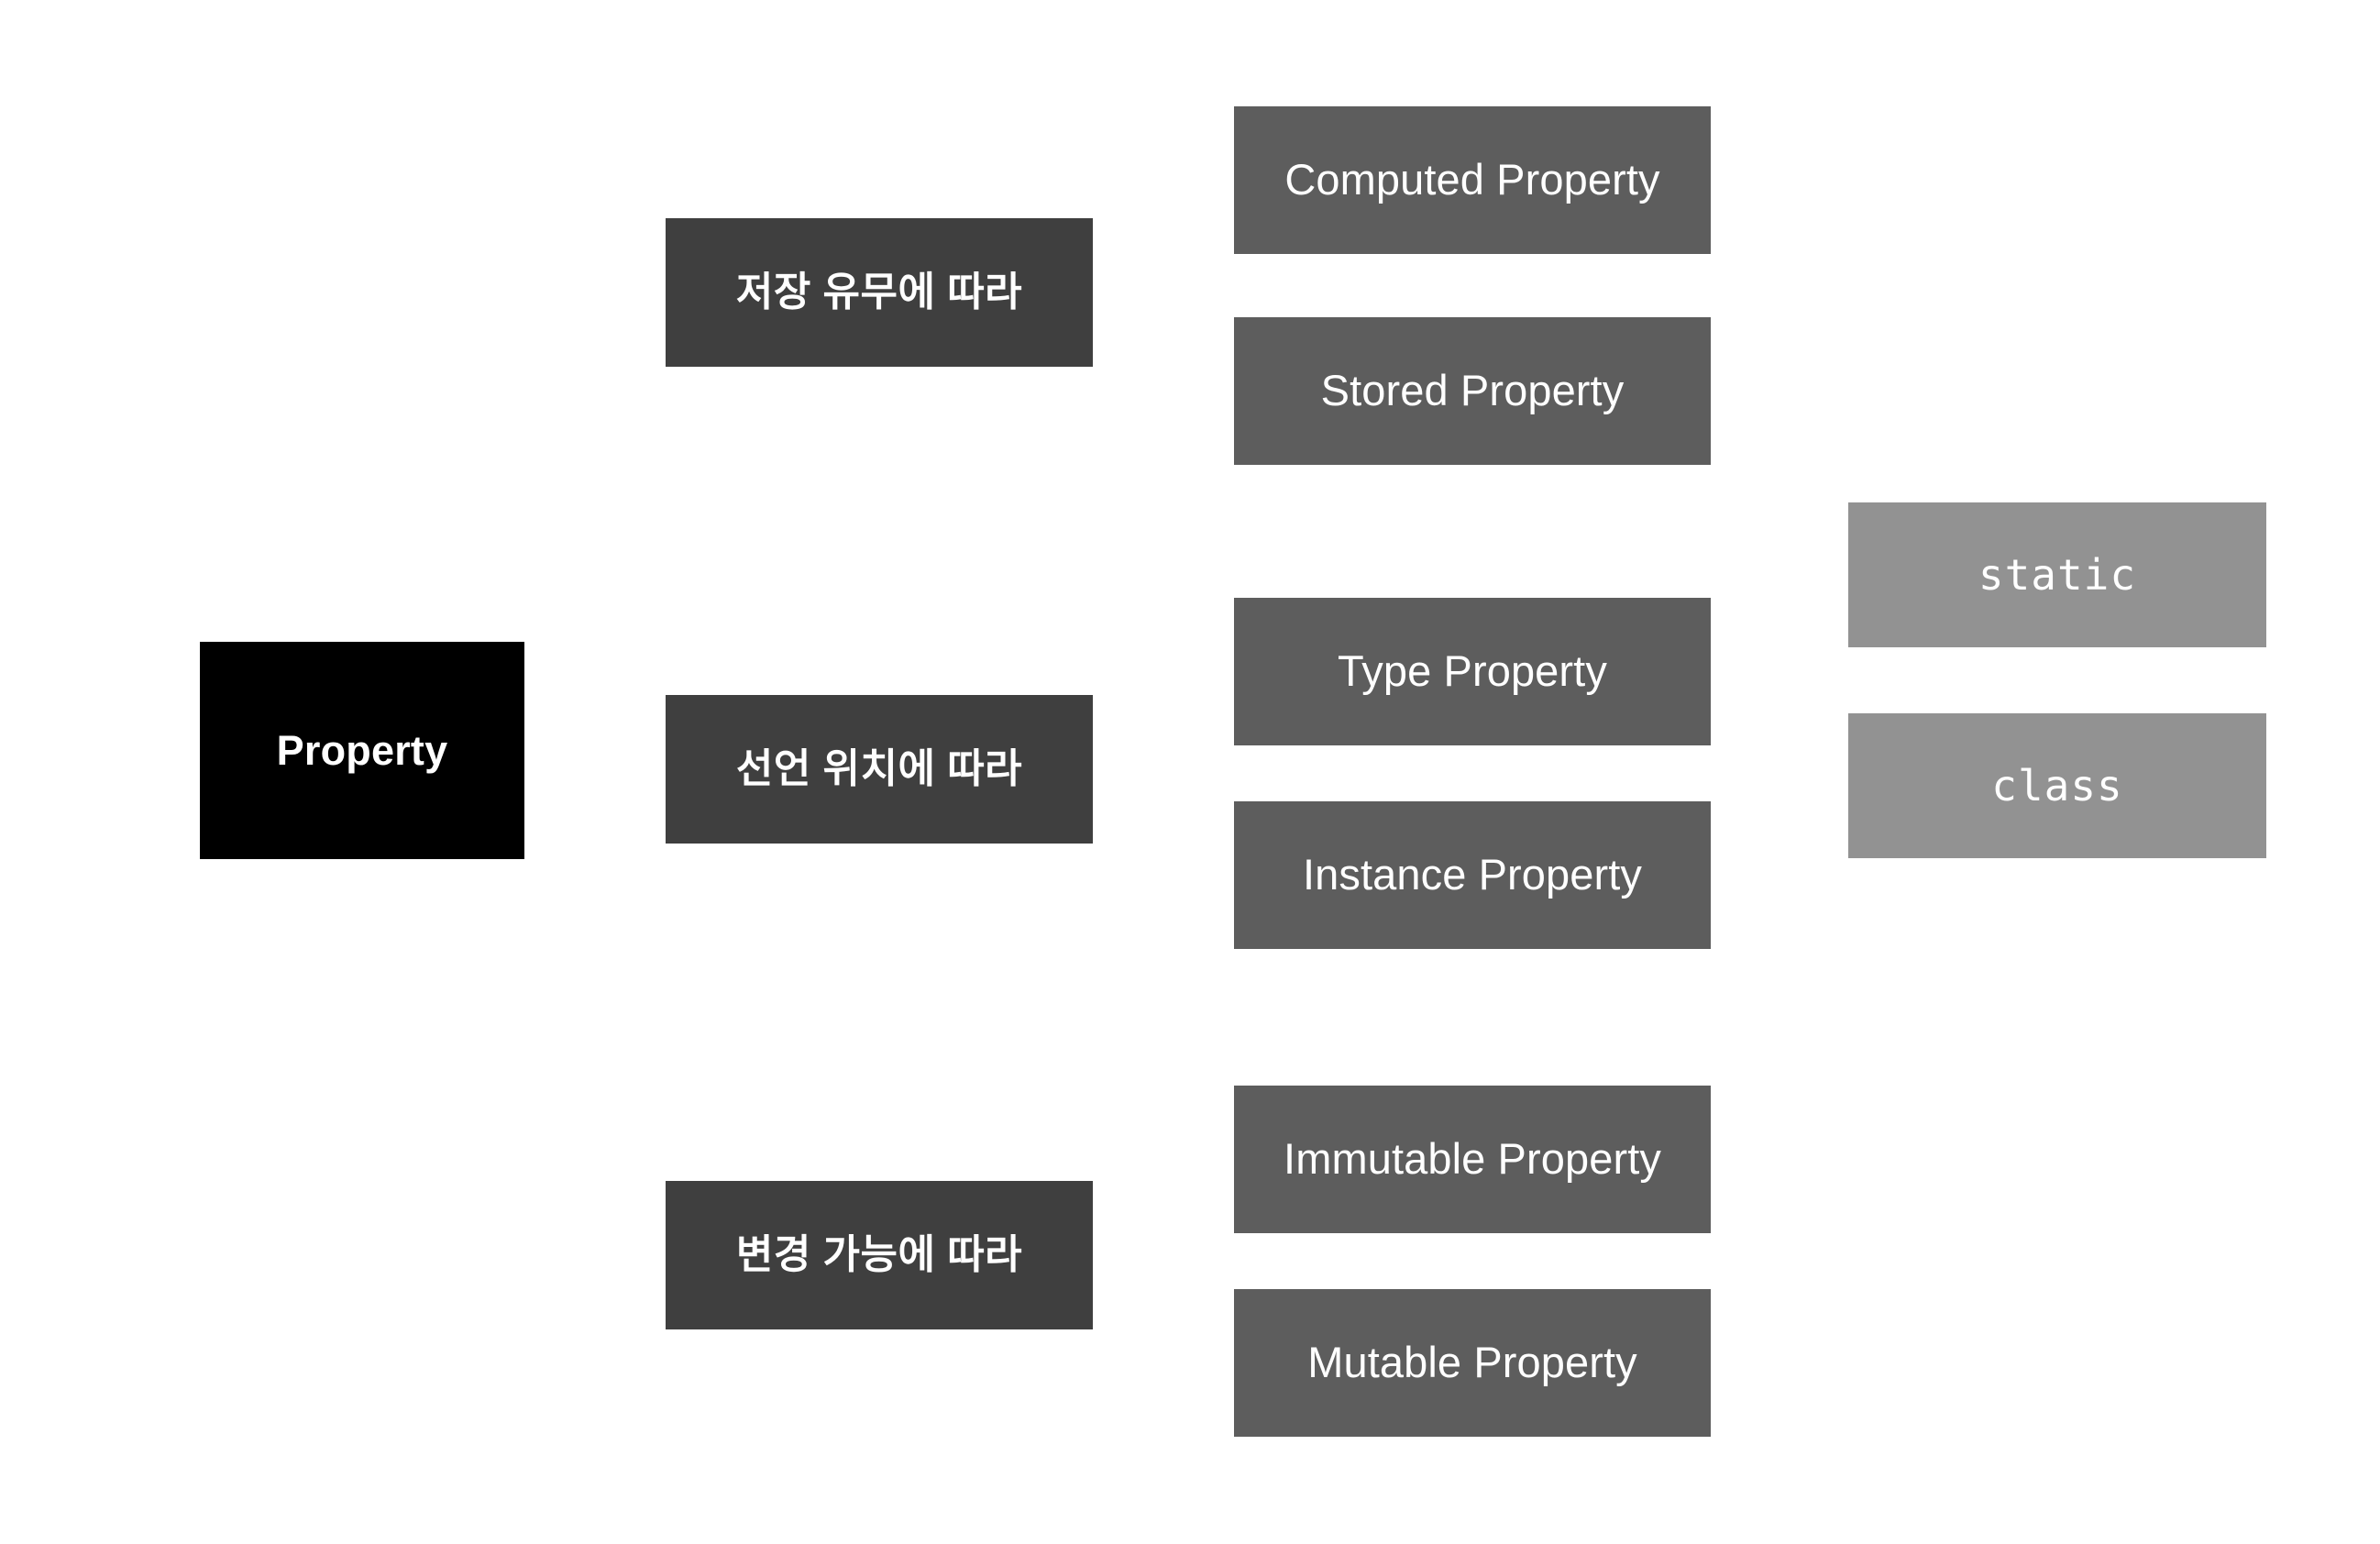 Image resolution: width=2380 pixels, height=1544 pixels. I want to click on node-type-property: Type Property, so click(1472, 671).